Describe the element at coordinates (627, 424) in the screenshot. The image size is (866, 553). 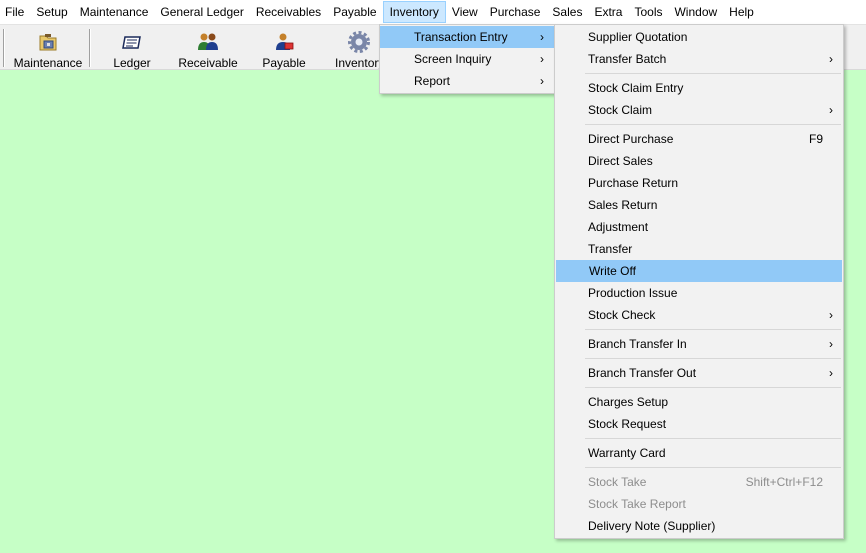
I see `menu-item-label: Stock Request` at that location.